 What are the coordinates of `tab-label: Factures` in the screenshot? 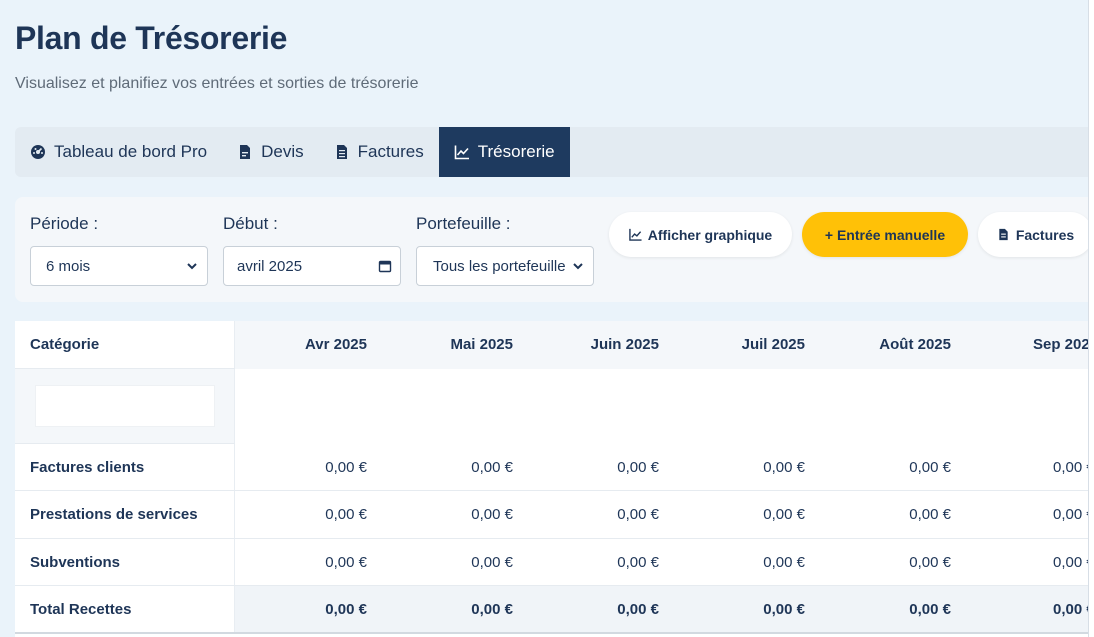 It's located at (390, 151).